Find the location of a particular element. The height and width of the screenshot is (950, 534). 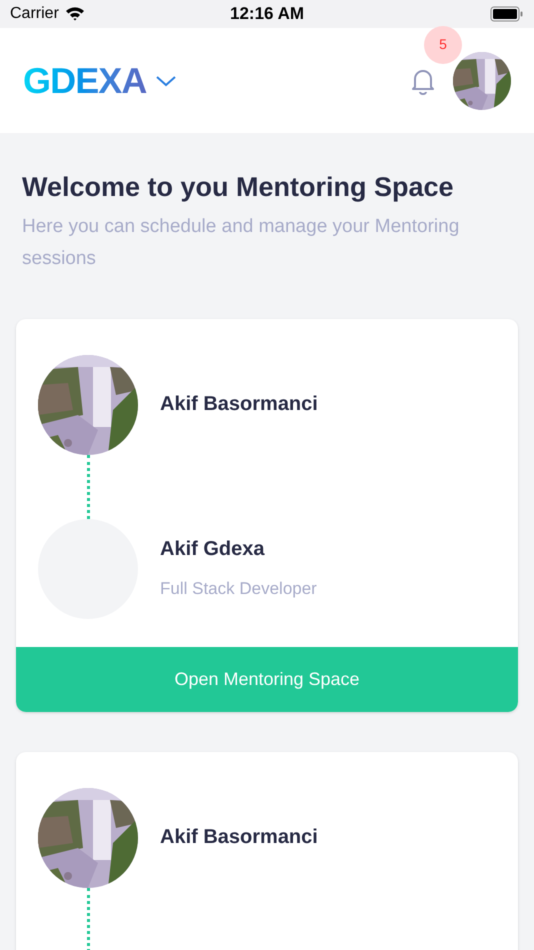

chevron-down-icon is located at coordinates (165, 81).